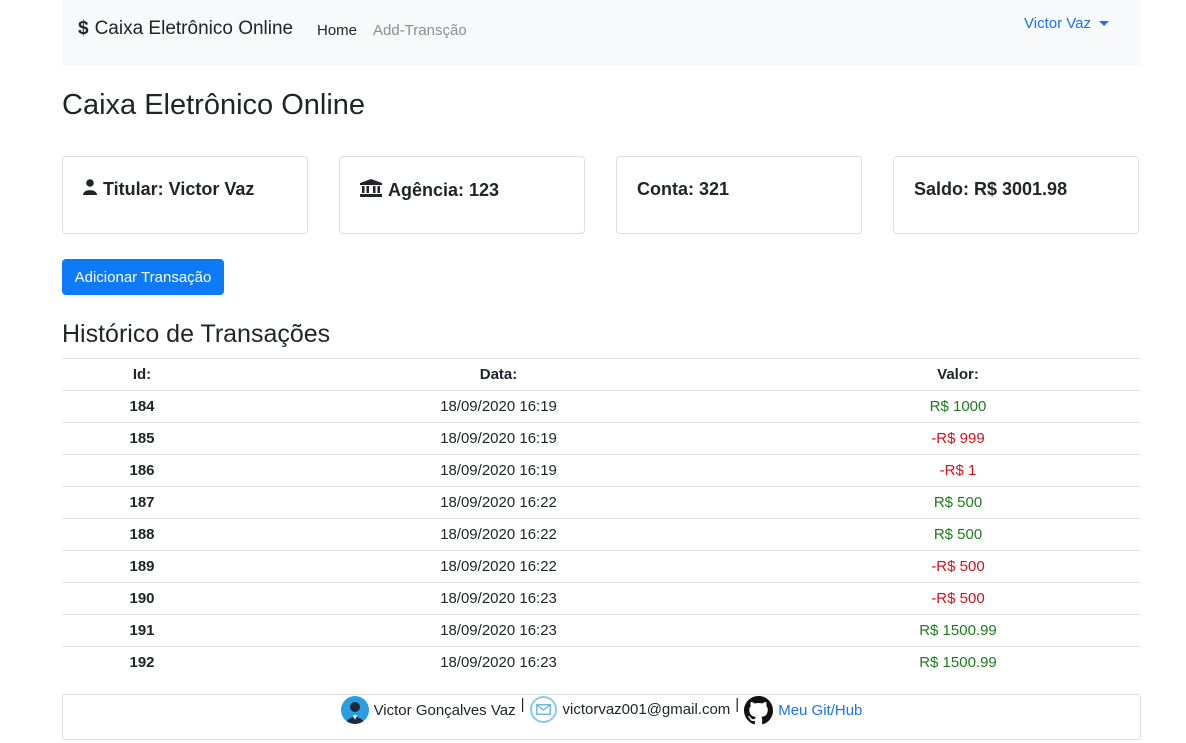 This screenshot has height=743, width=1186. I want to click on table-row: 184 18/09/2020 16:19 R$ 1000, so click(601, 406).